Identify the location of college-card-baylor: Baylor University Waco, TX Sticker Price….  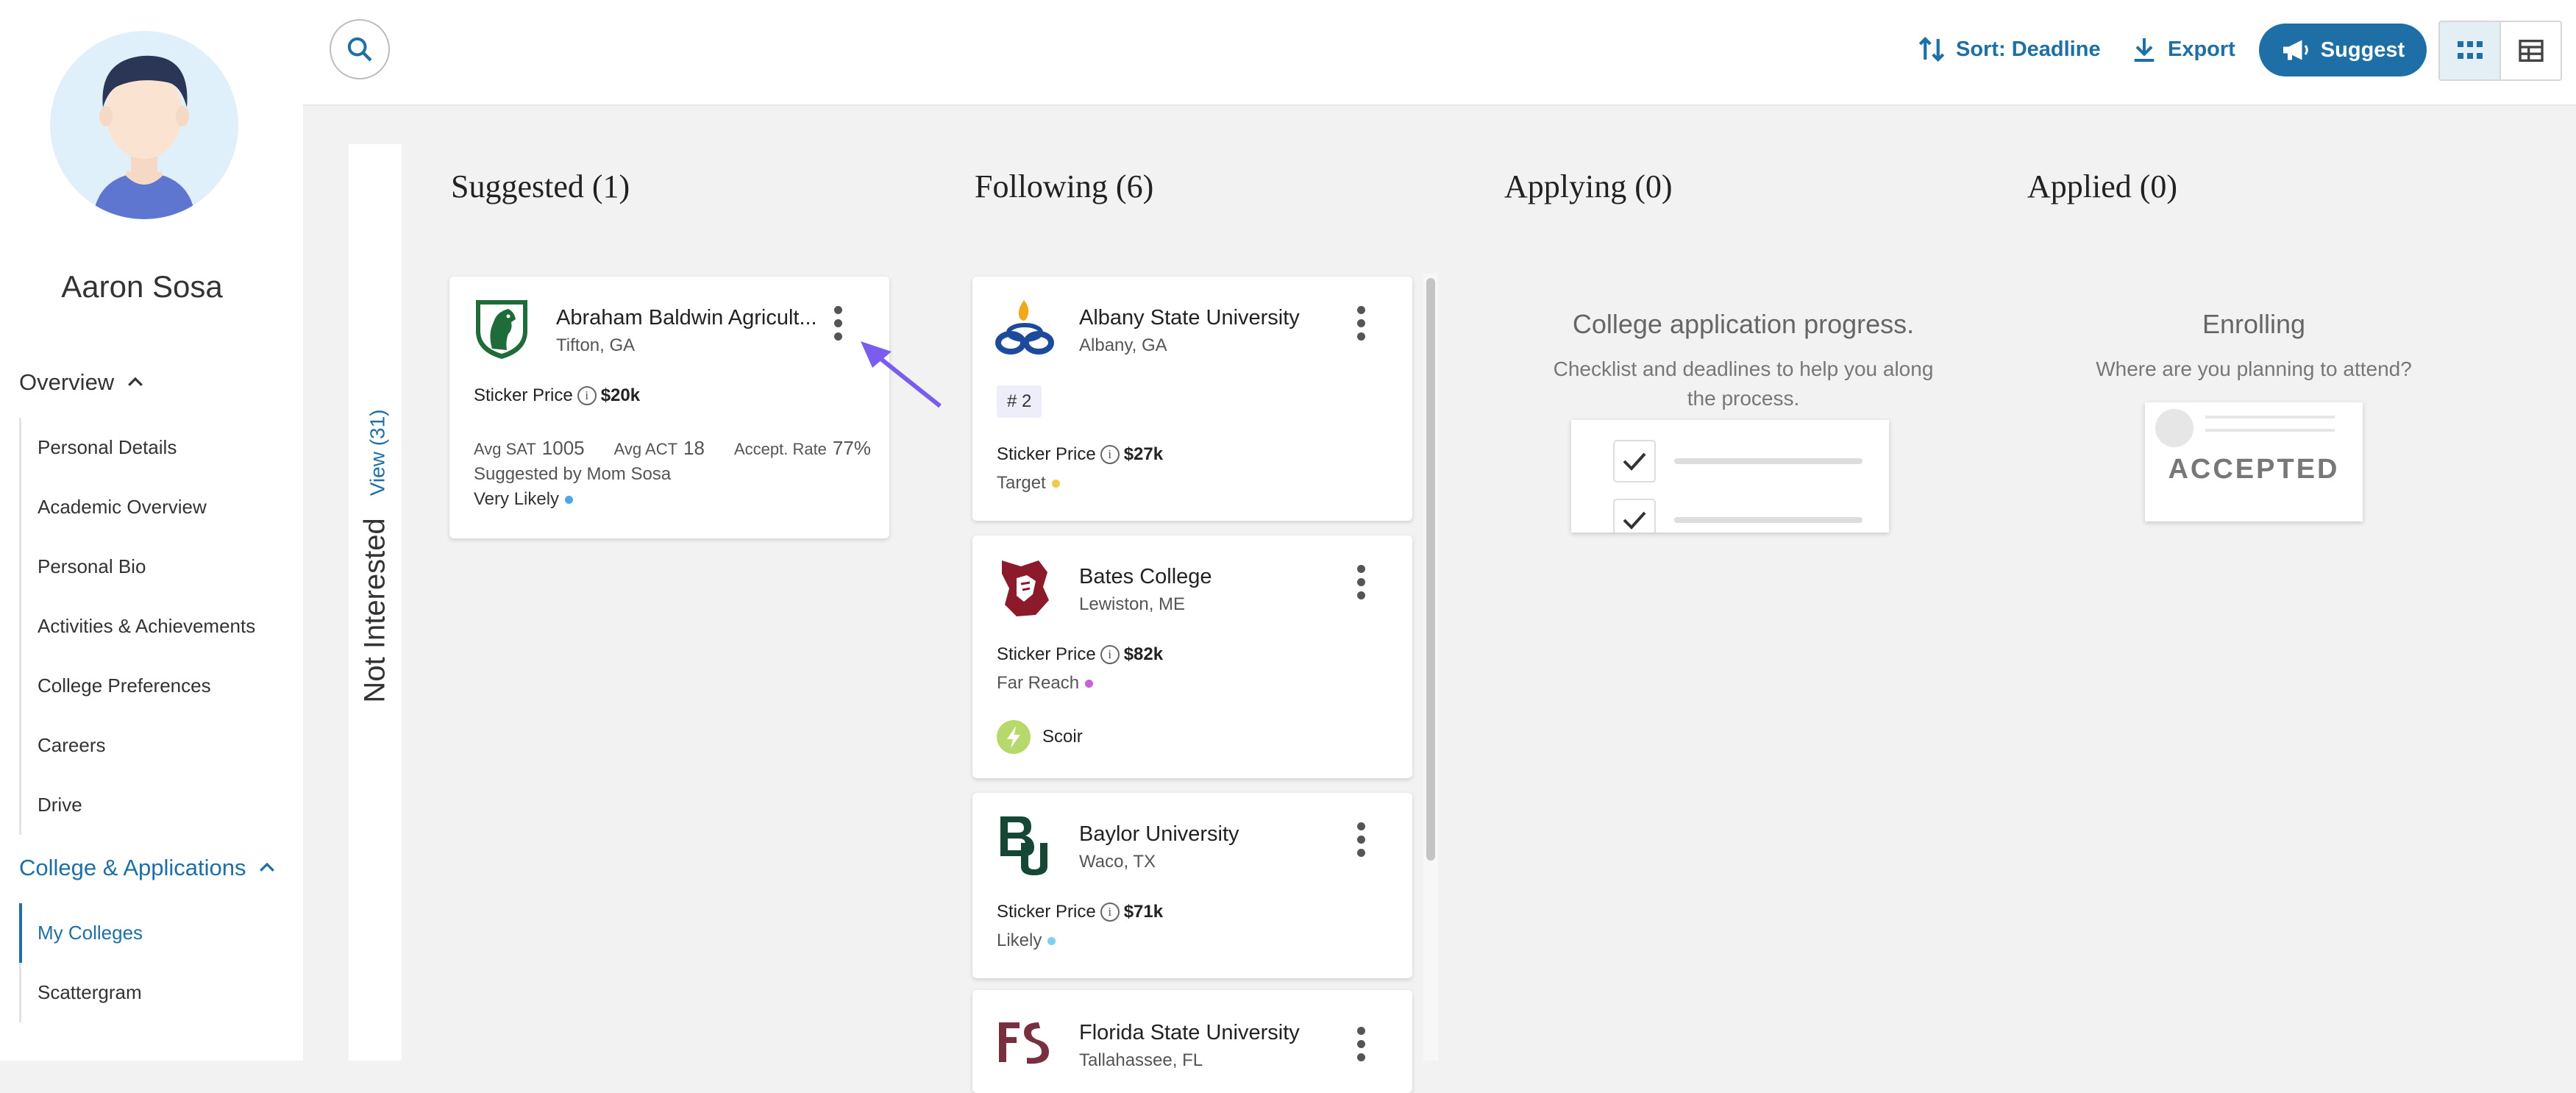
(1192, 885).